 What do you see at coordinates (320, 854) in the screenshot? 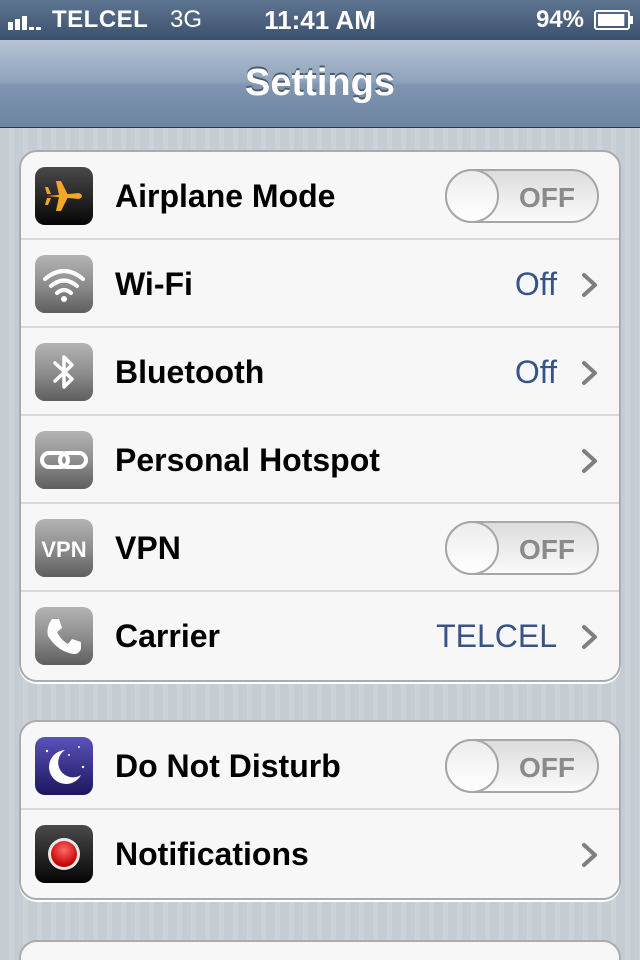
I see `settings-row-notifications: Notifications` at bounding box center [320, 854].